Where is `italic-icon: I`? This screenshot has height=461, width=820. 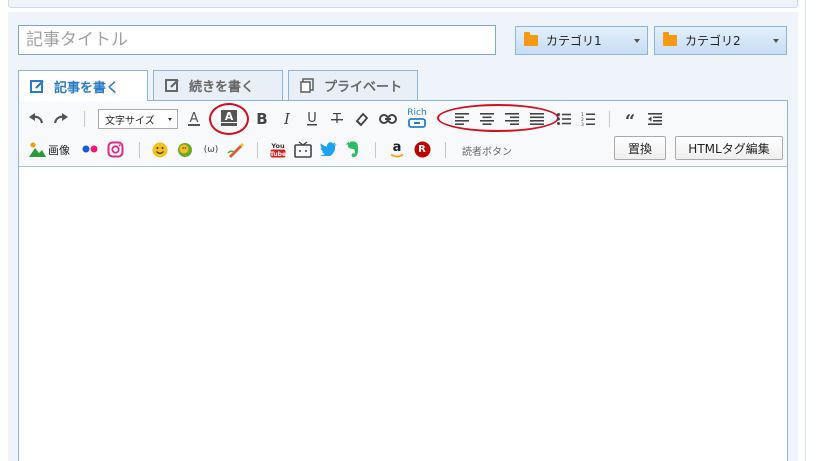
italic-icon: I is located at coordinates (287, 119).